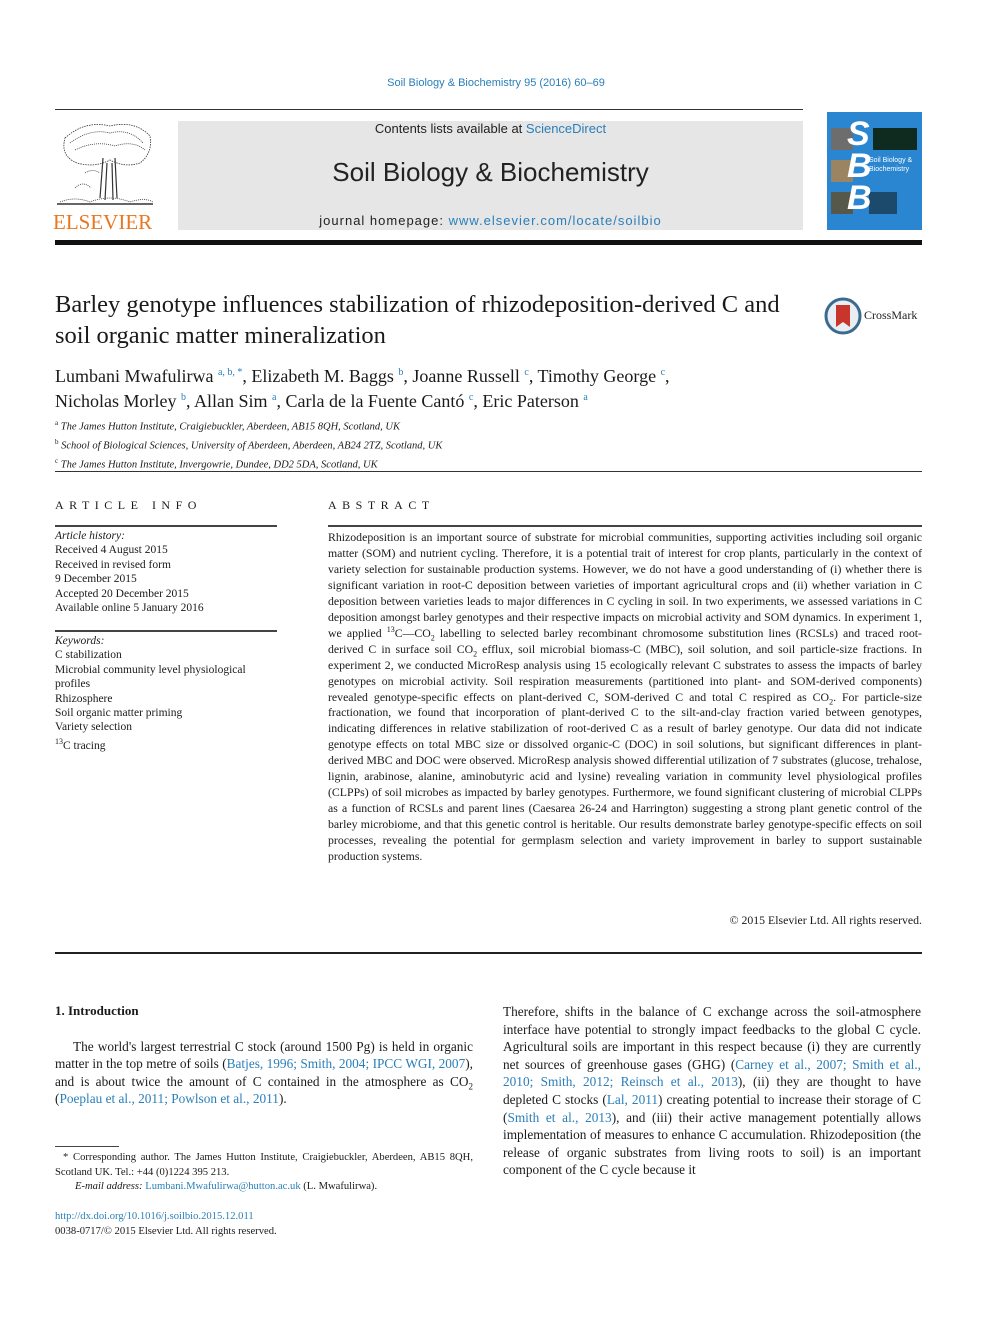 The height and width of the screenshot is (1323, 992). Describe the element at coordinates (381, 505) in the screenshot. I see `abstract-heading: ABSTRACT` at that location.